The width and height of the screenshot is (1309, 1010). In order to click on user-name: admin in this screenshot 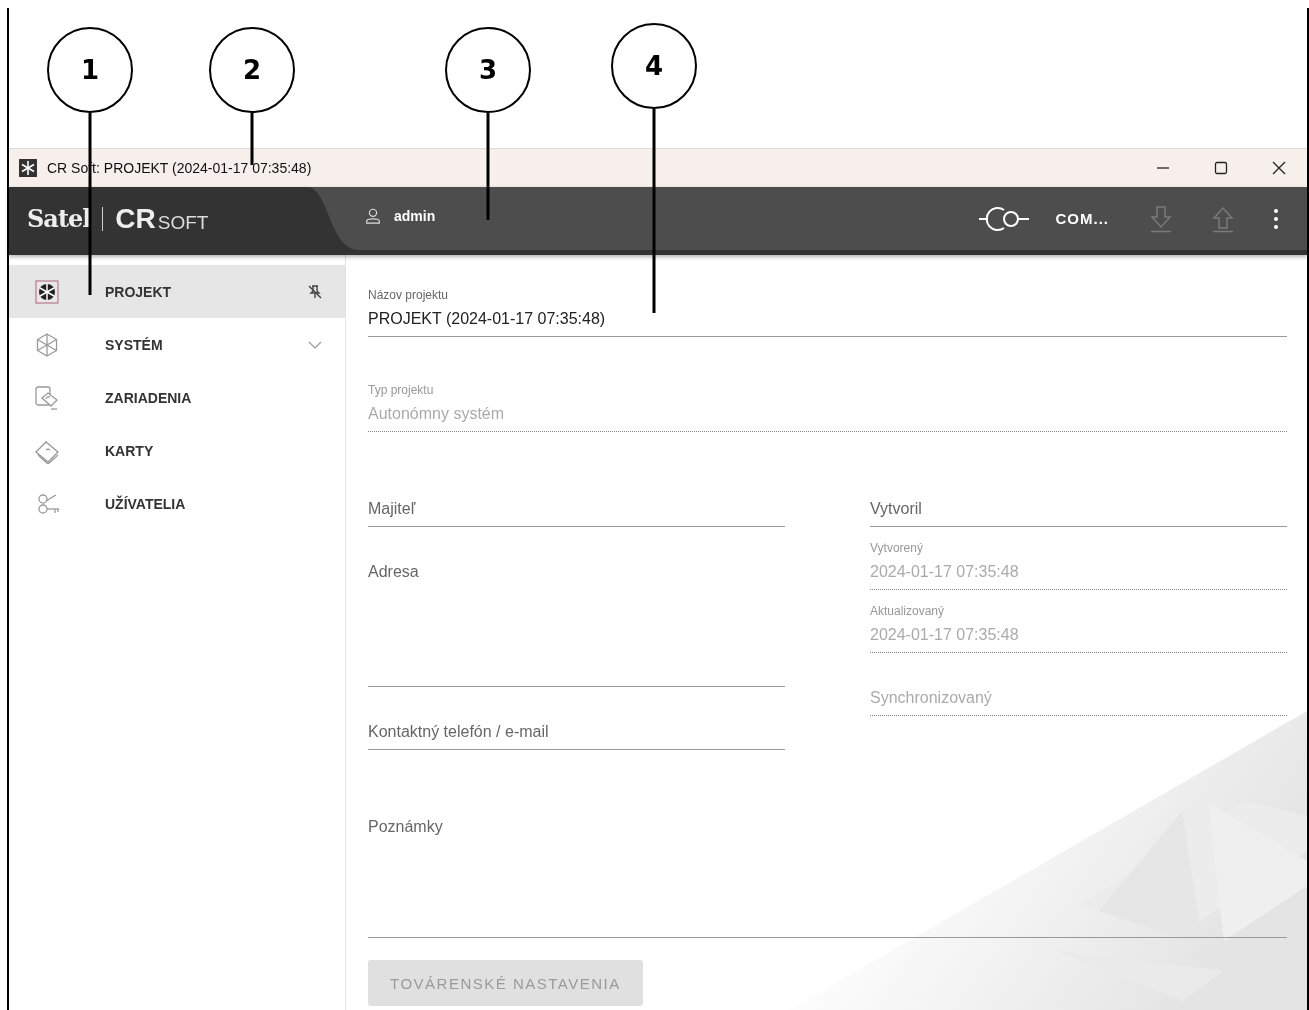, I will do `click(415, 215)`.